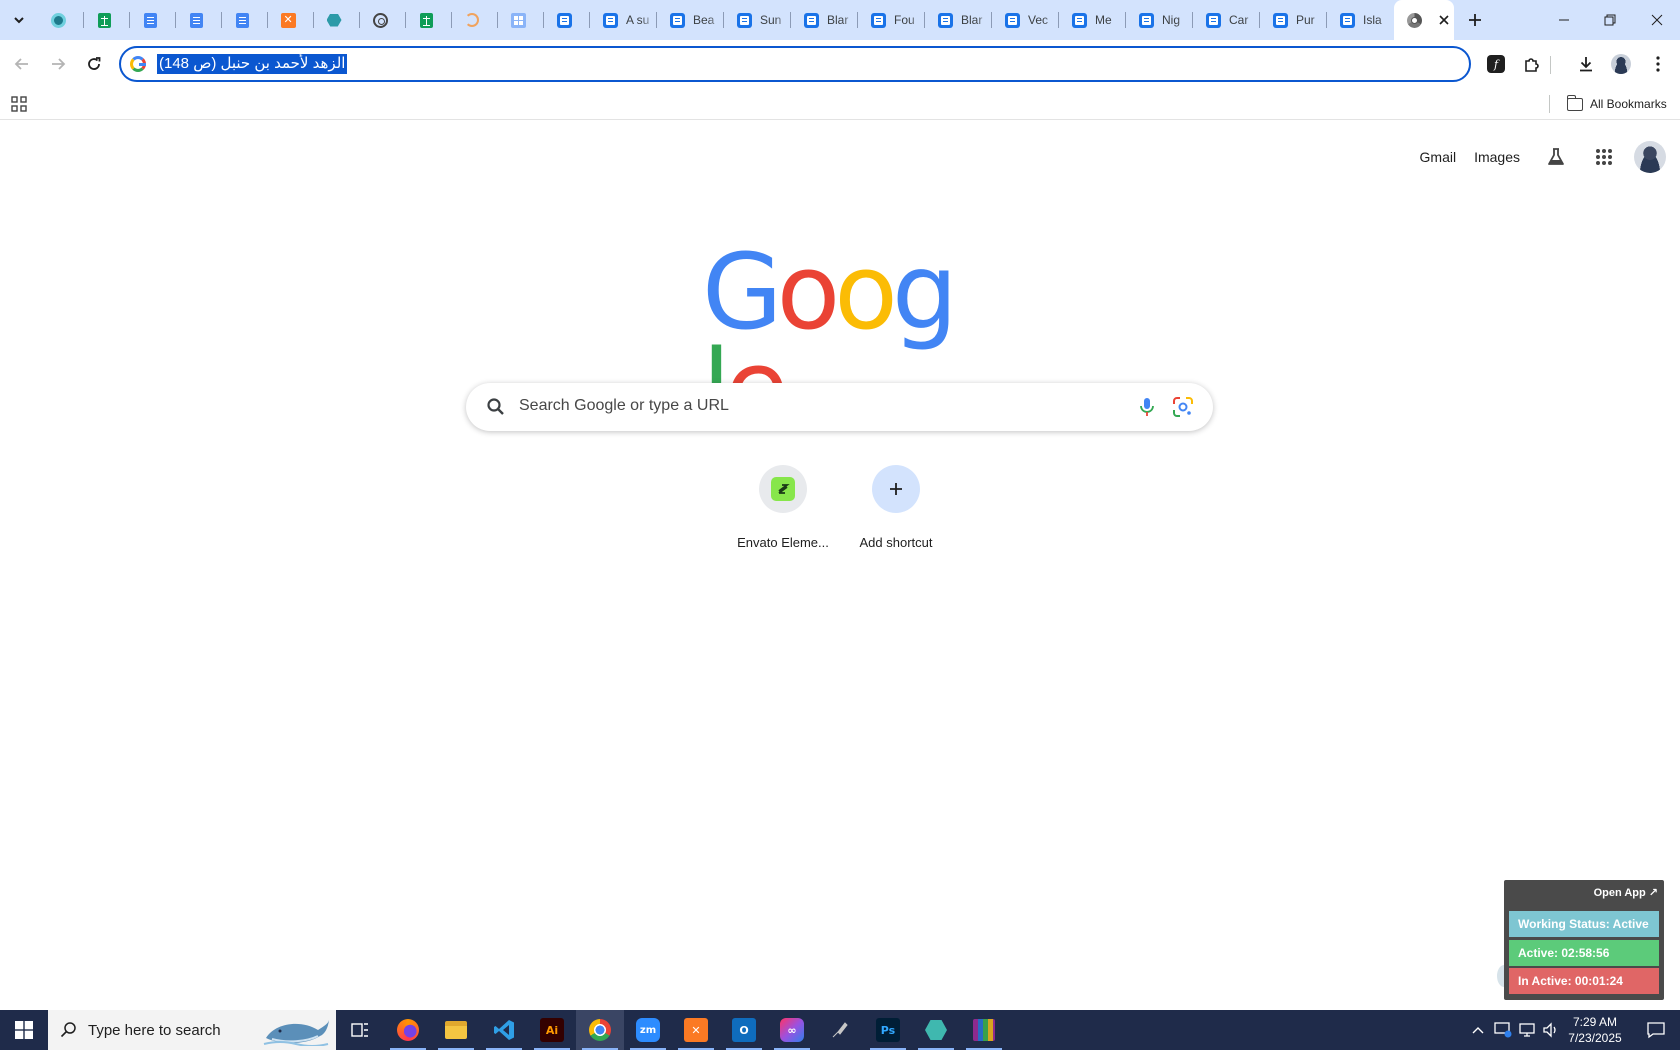 This screenshot has height=1050, width=1680. What do you see at coordinates (648, 1030) in the screenshot?
I see `taskbar-app-zoom: zm` at bounding box center [648, 1030].